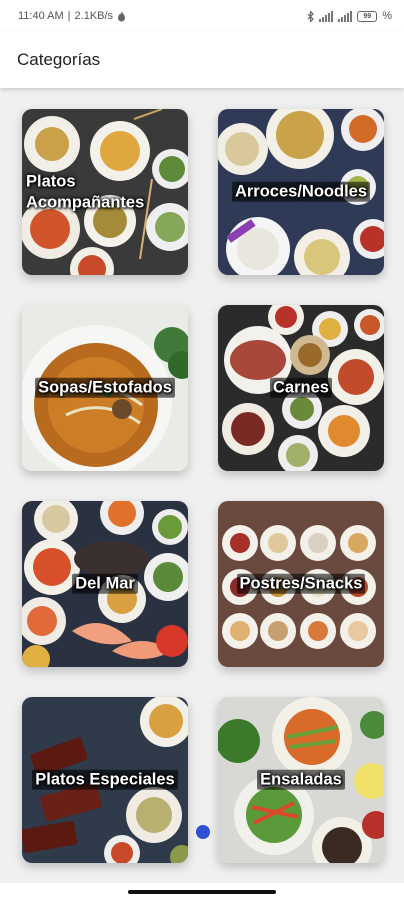  I want to click on signal-icon, so click(326, 16).